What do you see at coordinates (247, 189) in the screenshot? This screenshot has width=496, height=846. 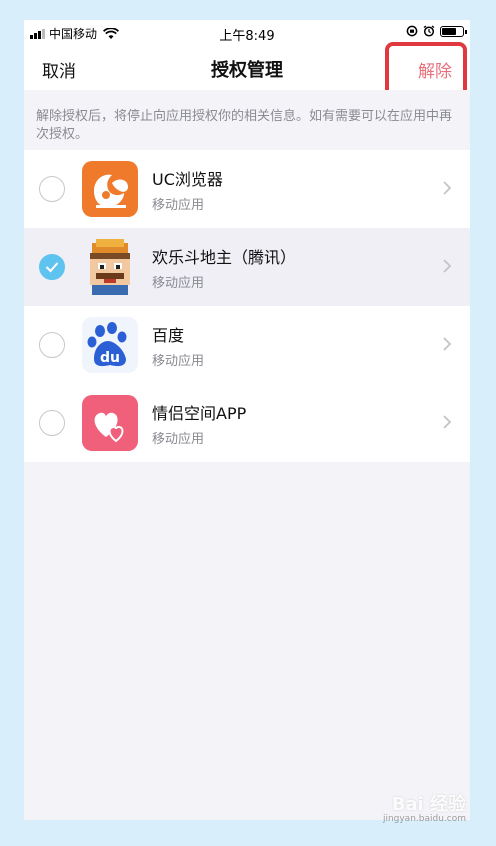 I see `list-item: UC浏览器 移动应用` at bounding box center [247, 189].